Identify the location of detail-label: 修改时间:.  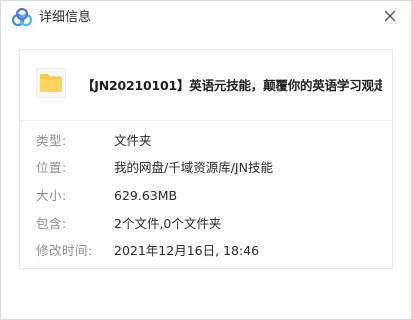
(64, 250).